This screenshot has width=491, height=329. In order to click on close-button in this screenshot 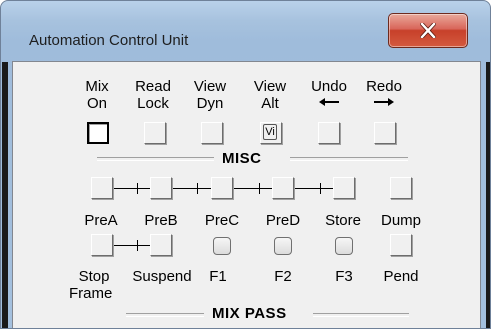, I will do `click(428, 30)`.